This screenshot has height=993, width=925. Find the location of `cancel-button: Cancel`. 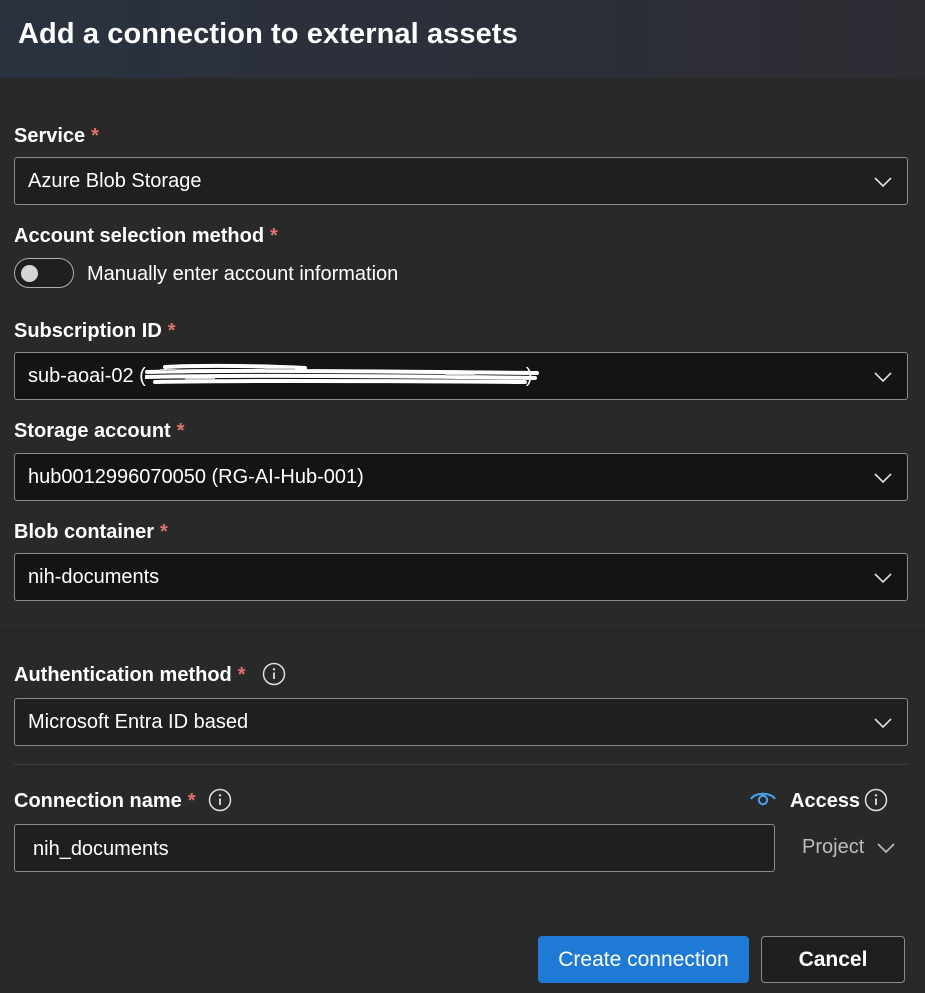

cancel-button: Cancel is located at coordinates (833, 959).